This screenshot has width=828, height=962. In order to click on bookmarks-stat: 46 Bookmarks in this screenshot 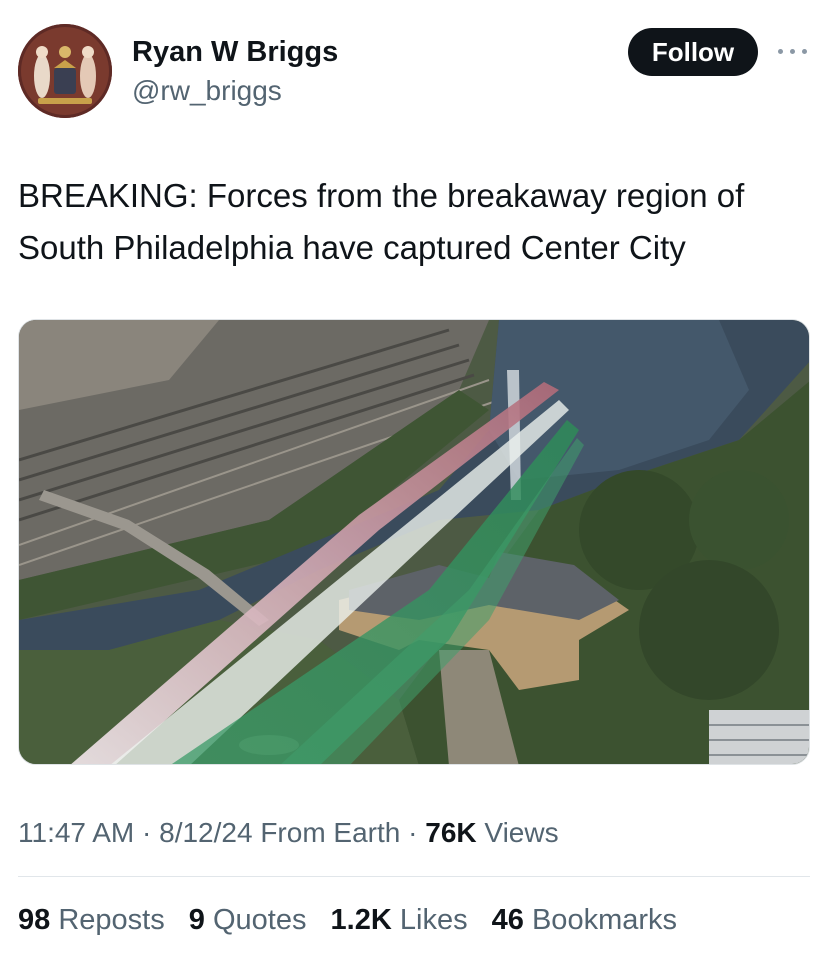, I will do `click(584, 920)`.